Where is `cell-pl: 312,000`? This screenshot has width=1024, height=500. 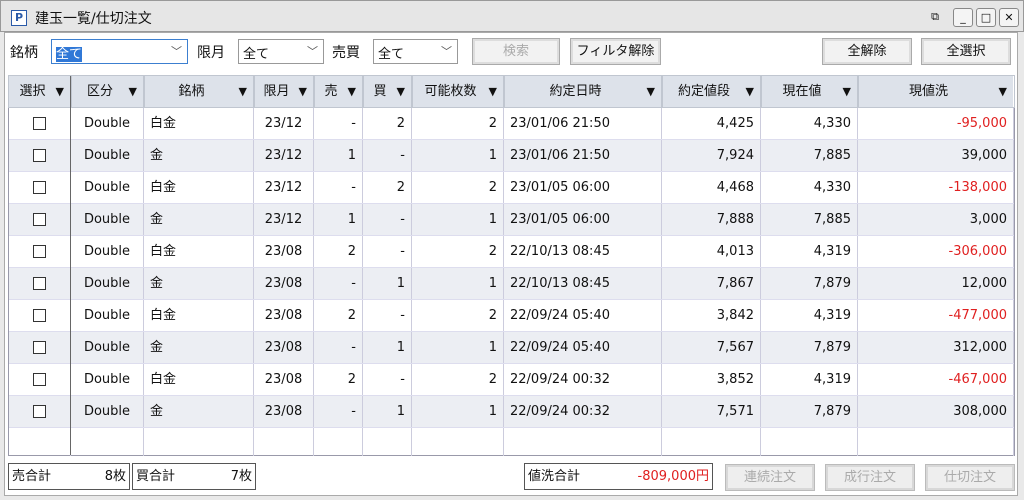 cell-pl: 312,000 is located at coordinates (936, 347).